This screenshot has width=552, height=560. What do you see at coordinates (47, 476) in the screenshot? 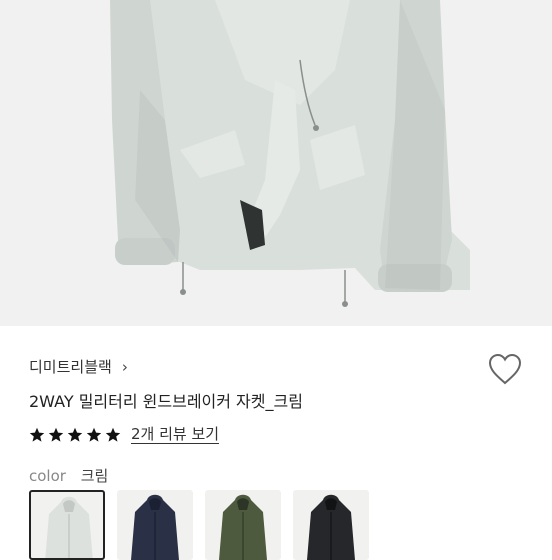
I see `color-label: color` at bounding box center [47, 476].